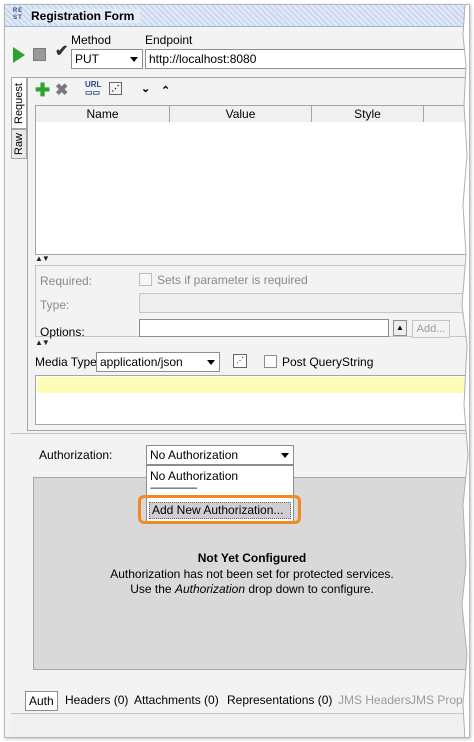 The height and width of the screenshot is (742, 474). I want to click on stop-icon, so click(39, 54).